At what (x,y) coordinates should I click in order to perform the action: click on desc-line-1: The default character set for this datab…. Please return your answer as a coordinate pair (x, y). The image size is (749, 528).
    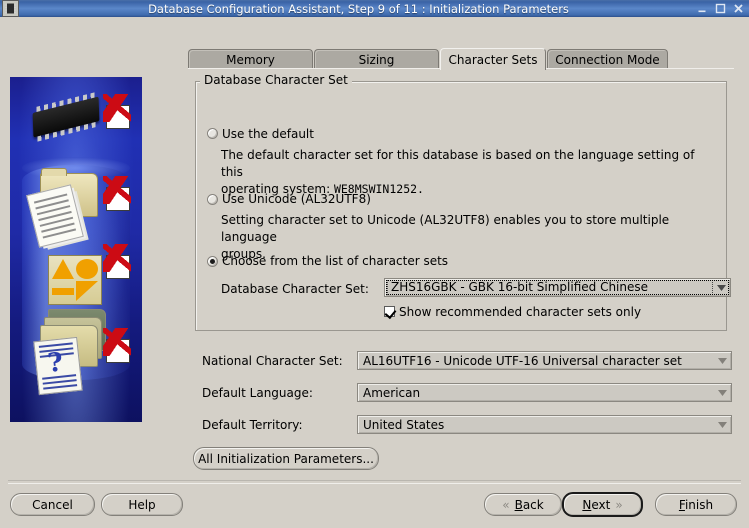
    Looking at the image, I should click on (458, 163).